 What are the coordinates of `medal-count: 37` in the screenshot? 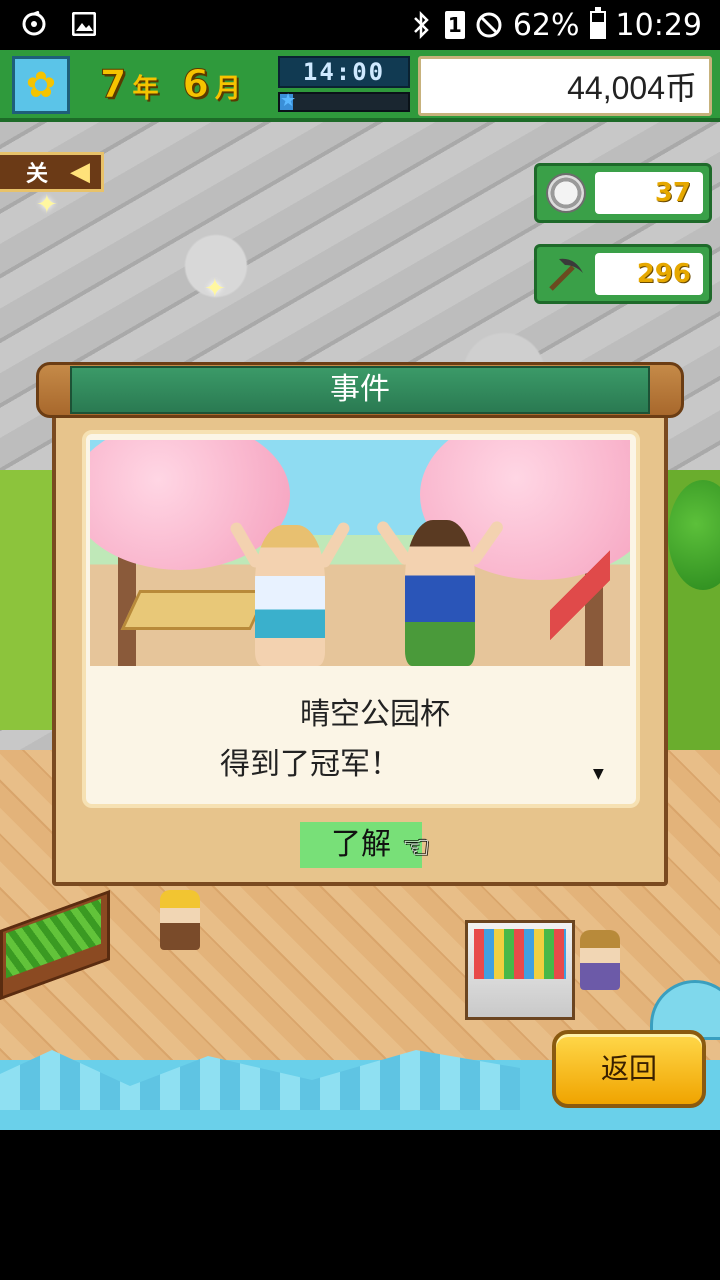 It's located at (649, 193).